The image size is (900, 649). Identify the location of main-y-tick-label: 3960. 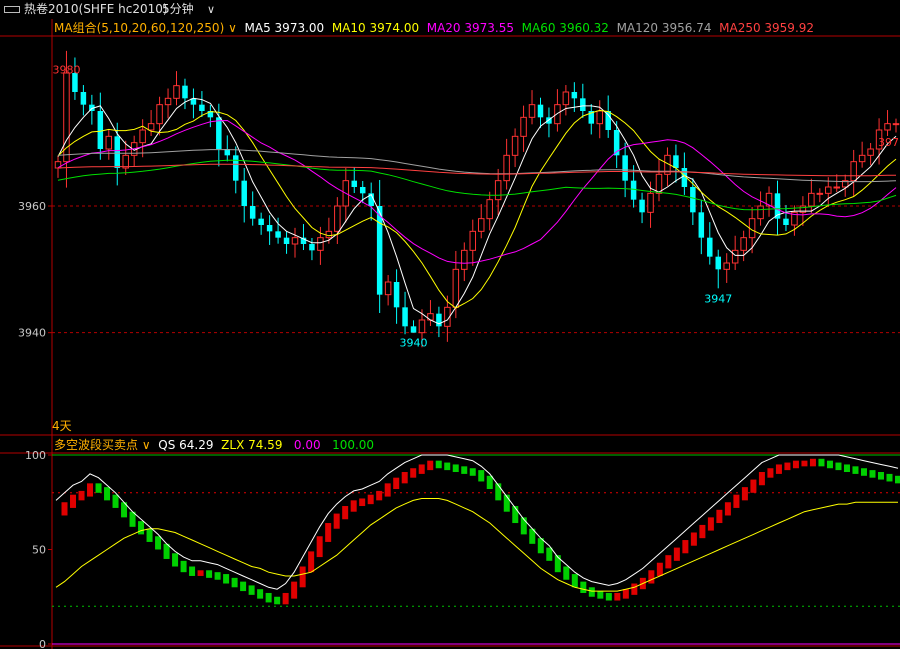
(32, 206).